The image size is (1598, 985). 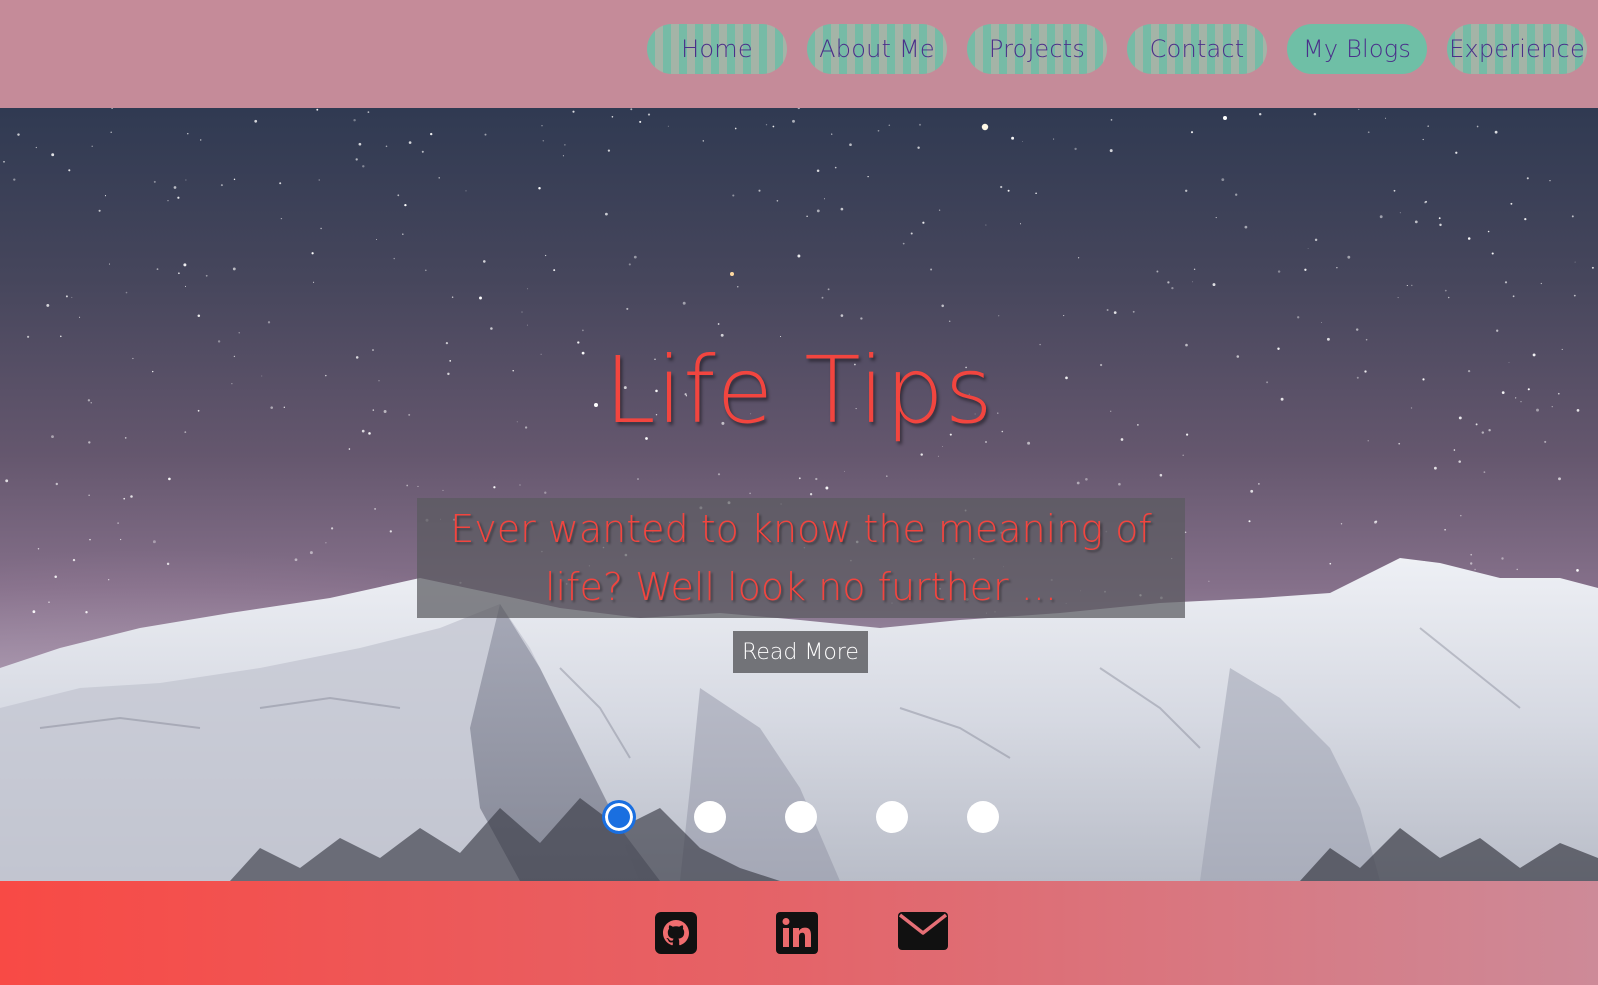 I want to click on email-icon, so click(x=923, y=931).